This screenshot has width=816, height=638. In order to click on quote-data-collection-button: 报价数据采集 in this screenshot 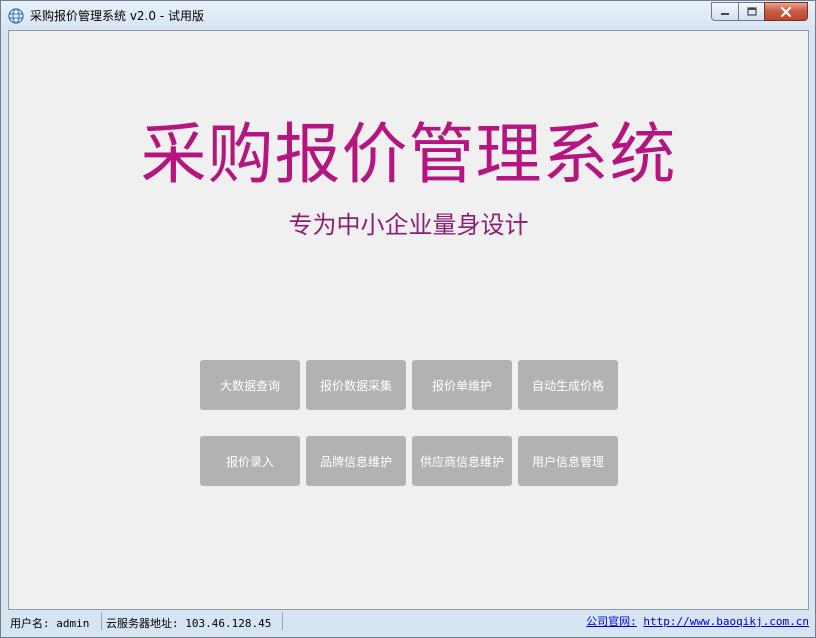, I will do `click(356, 385)`.